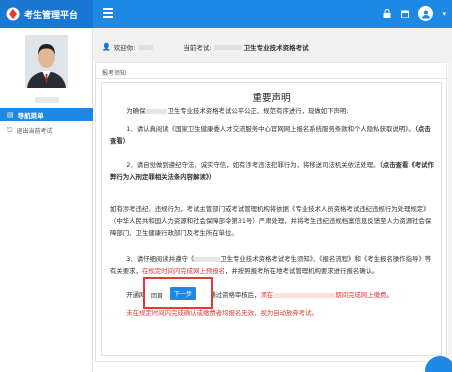 The image size is (452, 372). I want to click on sidebar-item-label: 退出当前考试, so click(34, 131).